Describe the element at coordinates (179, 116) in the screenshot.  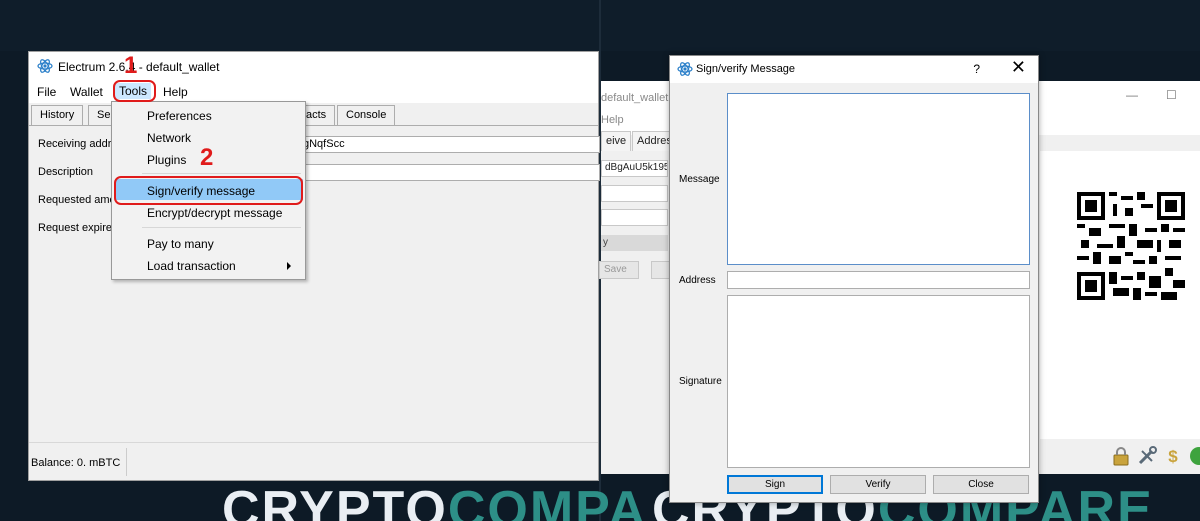
I see `menu-item-preferences: Preferences` at that location.